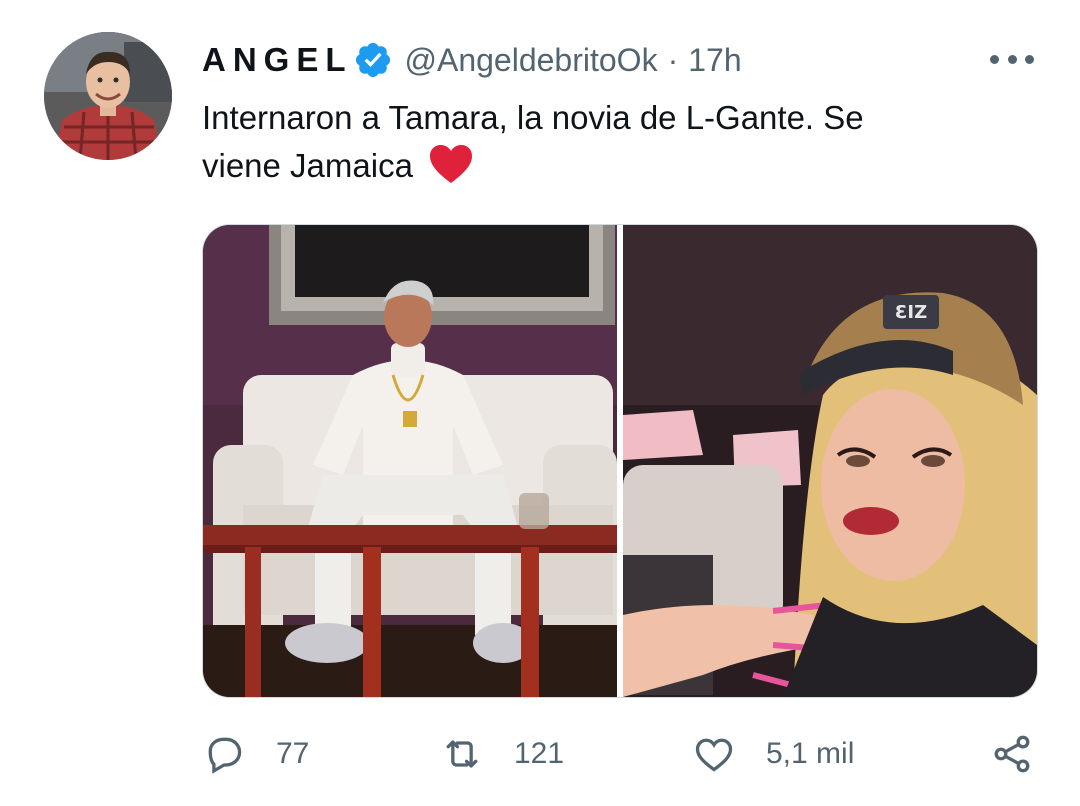 This screenshot has width=1080, height=806. What do you see at coordinates (277, 60) in the screenshot?
I see `author-name: ANGEL` at bounding box center [277, 60].